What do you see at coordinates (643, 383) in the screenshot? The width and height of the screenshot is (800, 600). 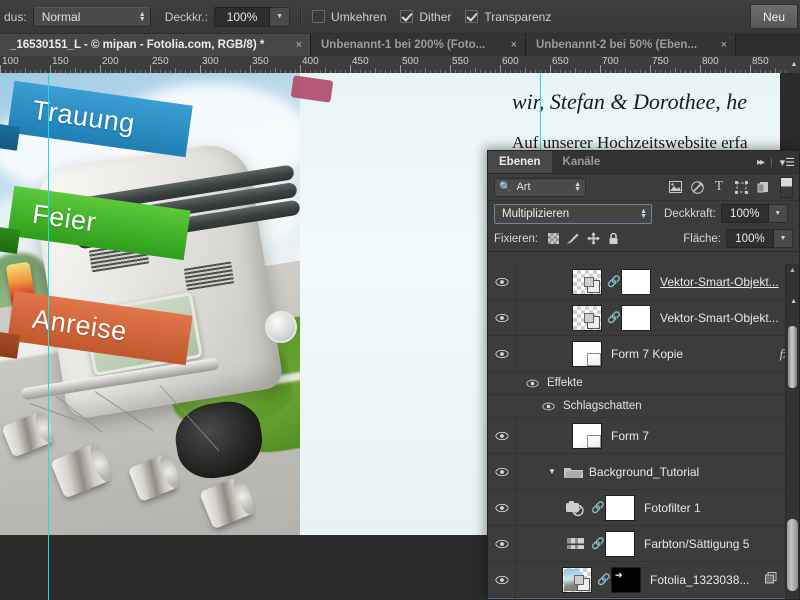 I see `list-item: Effekte` at bounding box center [643, 383].